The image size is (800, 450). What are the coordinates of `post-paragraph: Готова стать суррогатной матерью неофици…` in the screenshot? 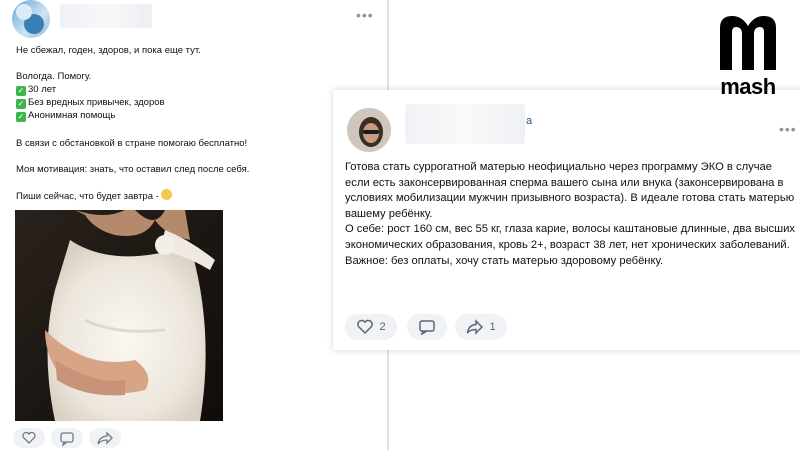 It's located at (570, 190).